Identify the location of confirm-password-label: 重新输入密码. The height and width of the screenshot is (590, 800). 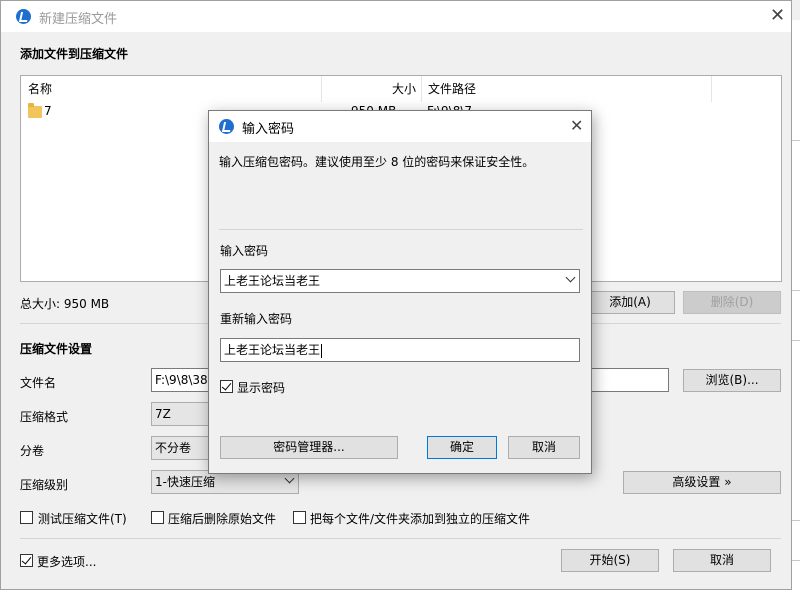
(256, 319).